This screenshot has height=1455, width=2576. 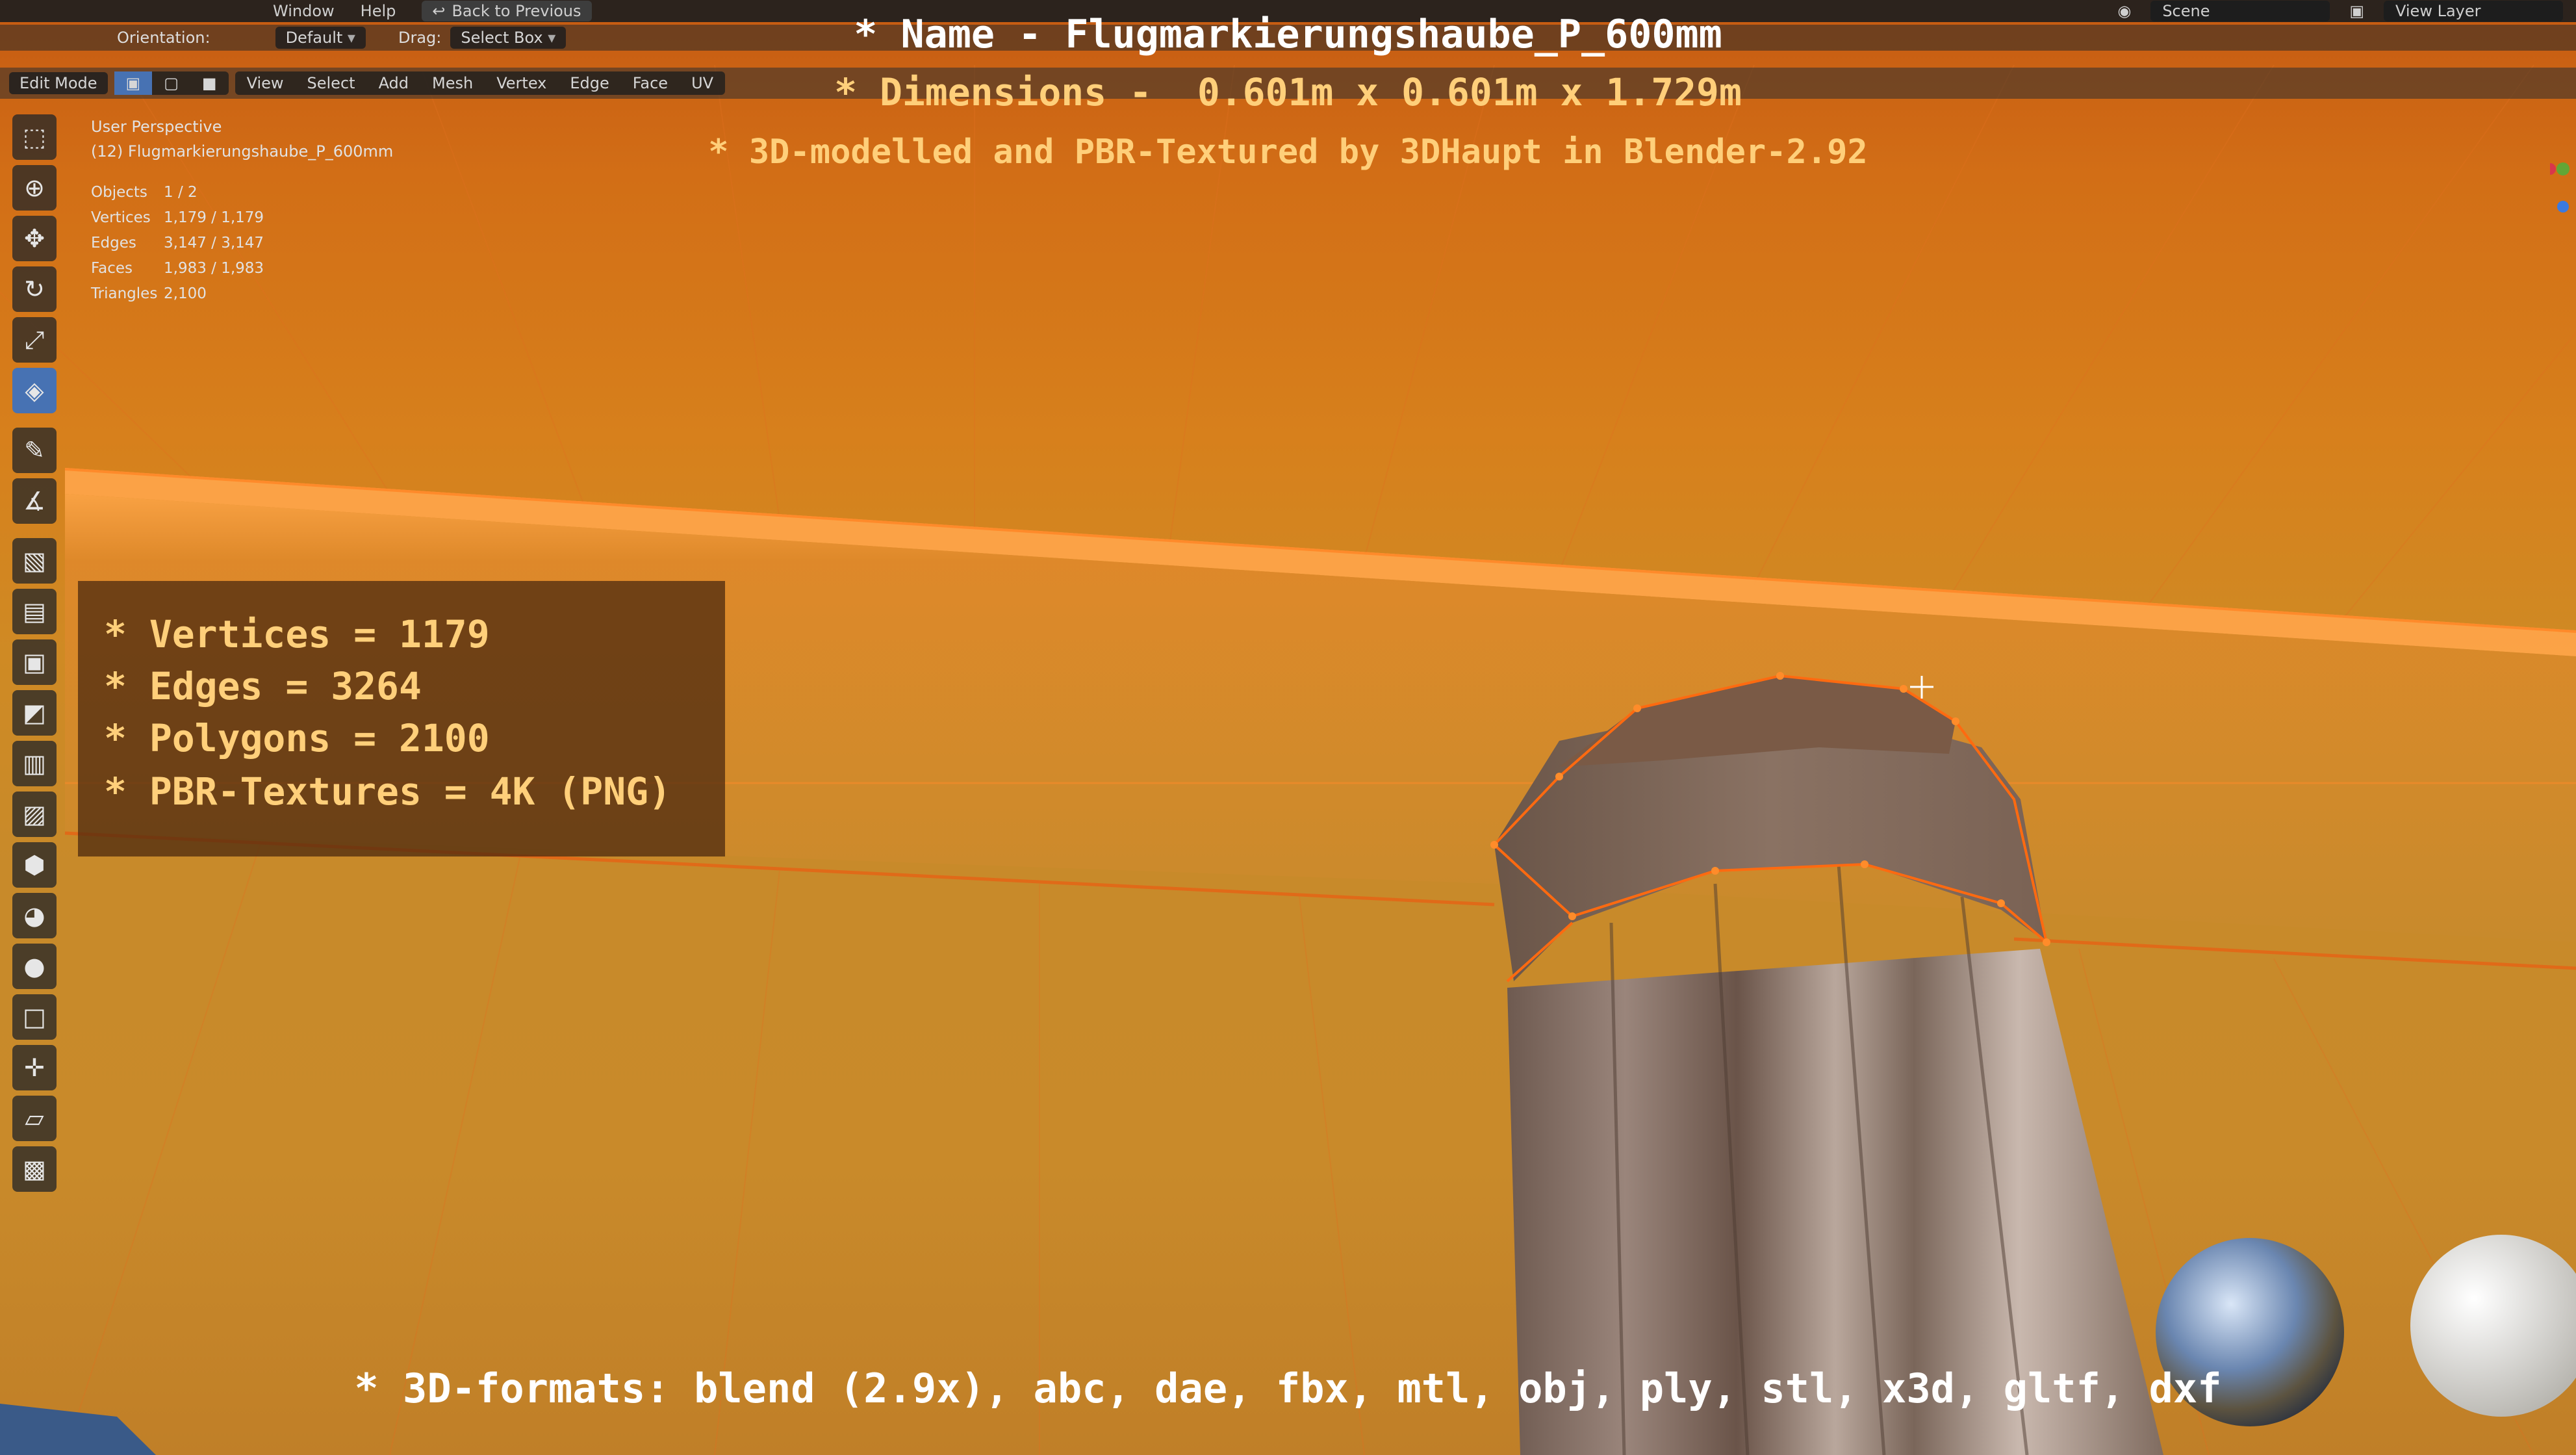 What do you see at coordinates (34, 390) in the screenshot?
I see `transform-icon: ◈` at bounding box center [34, 390].